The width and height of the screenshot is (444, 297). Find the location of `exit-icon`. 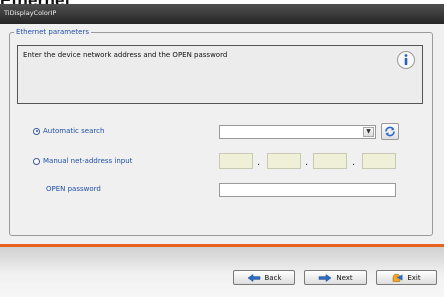

exit-icon is located at coordinates (398, 277).